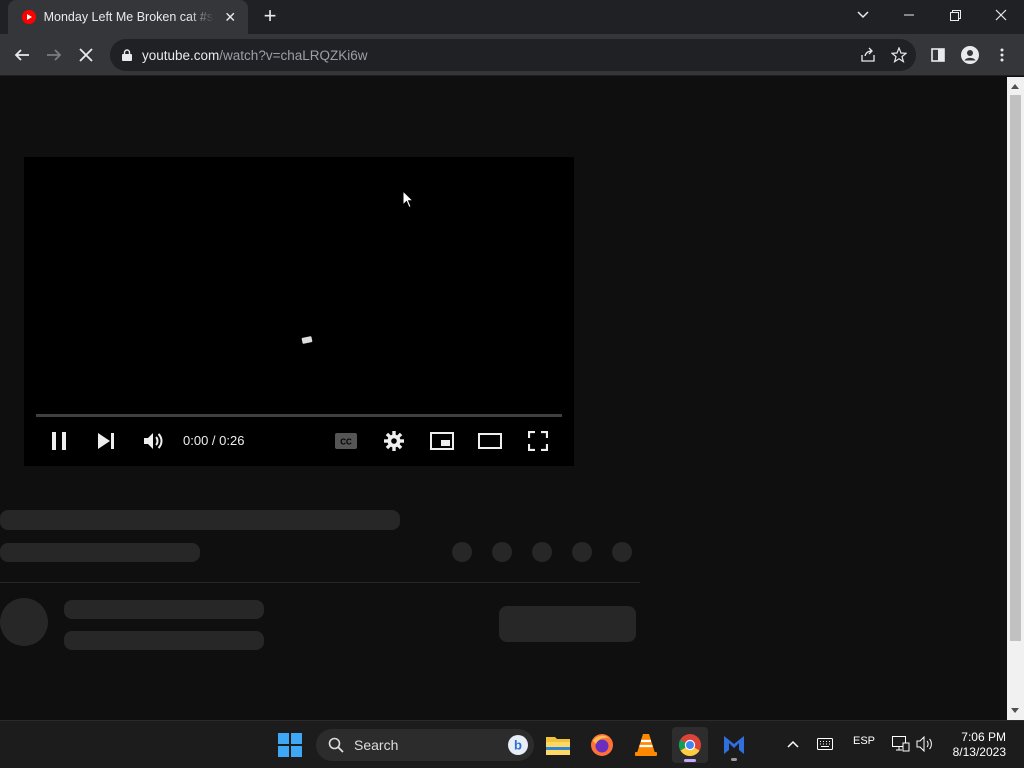  I want to click on channel-name-skeleton, so click(164, 609).